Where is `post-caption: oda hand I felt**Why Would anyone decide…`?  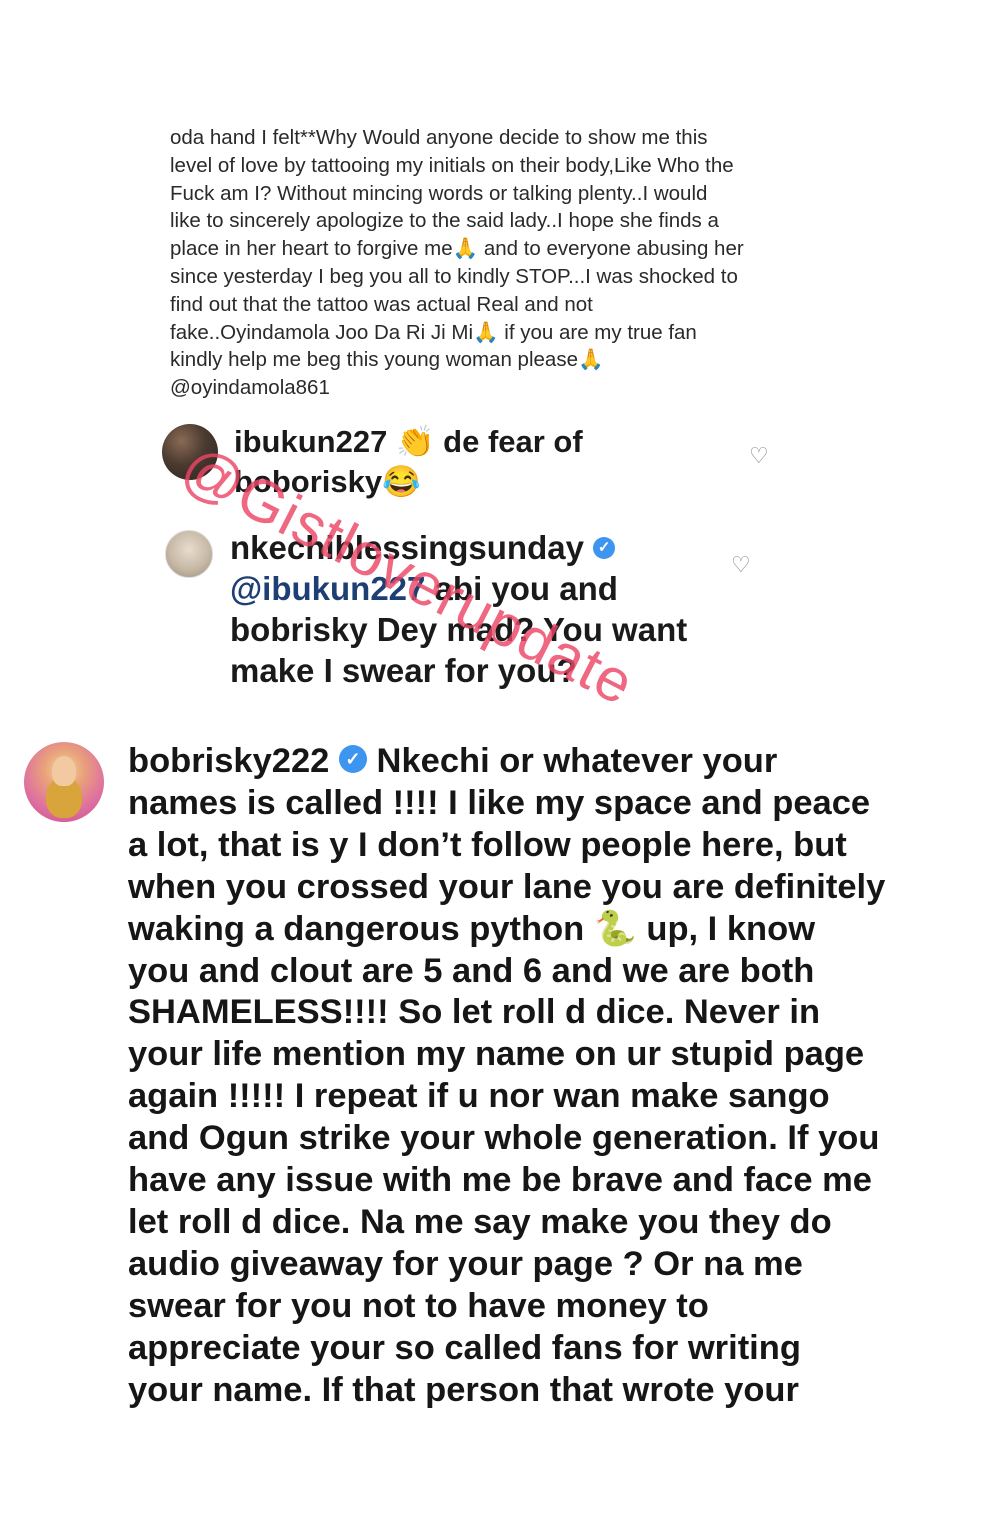 post-caption: oda hand I felt**Why Would anyone decide… is located at coordinates (457, 263).